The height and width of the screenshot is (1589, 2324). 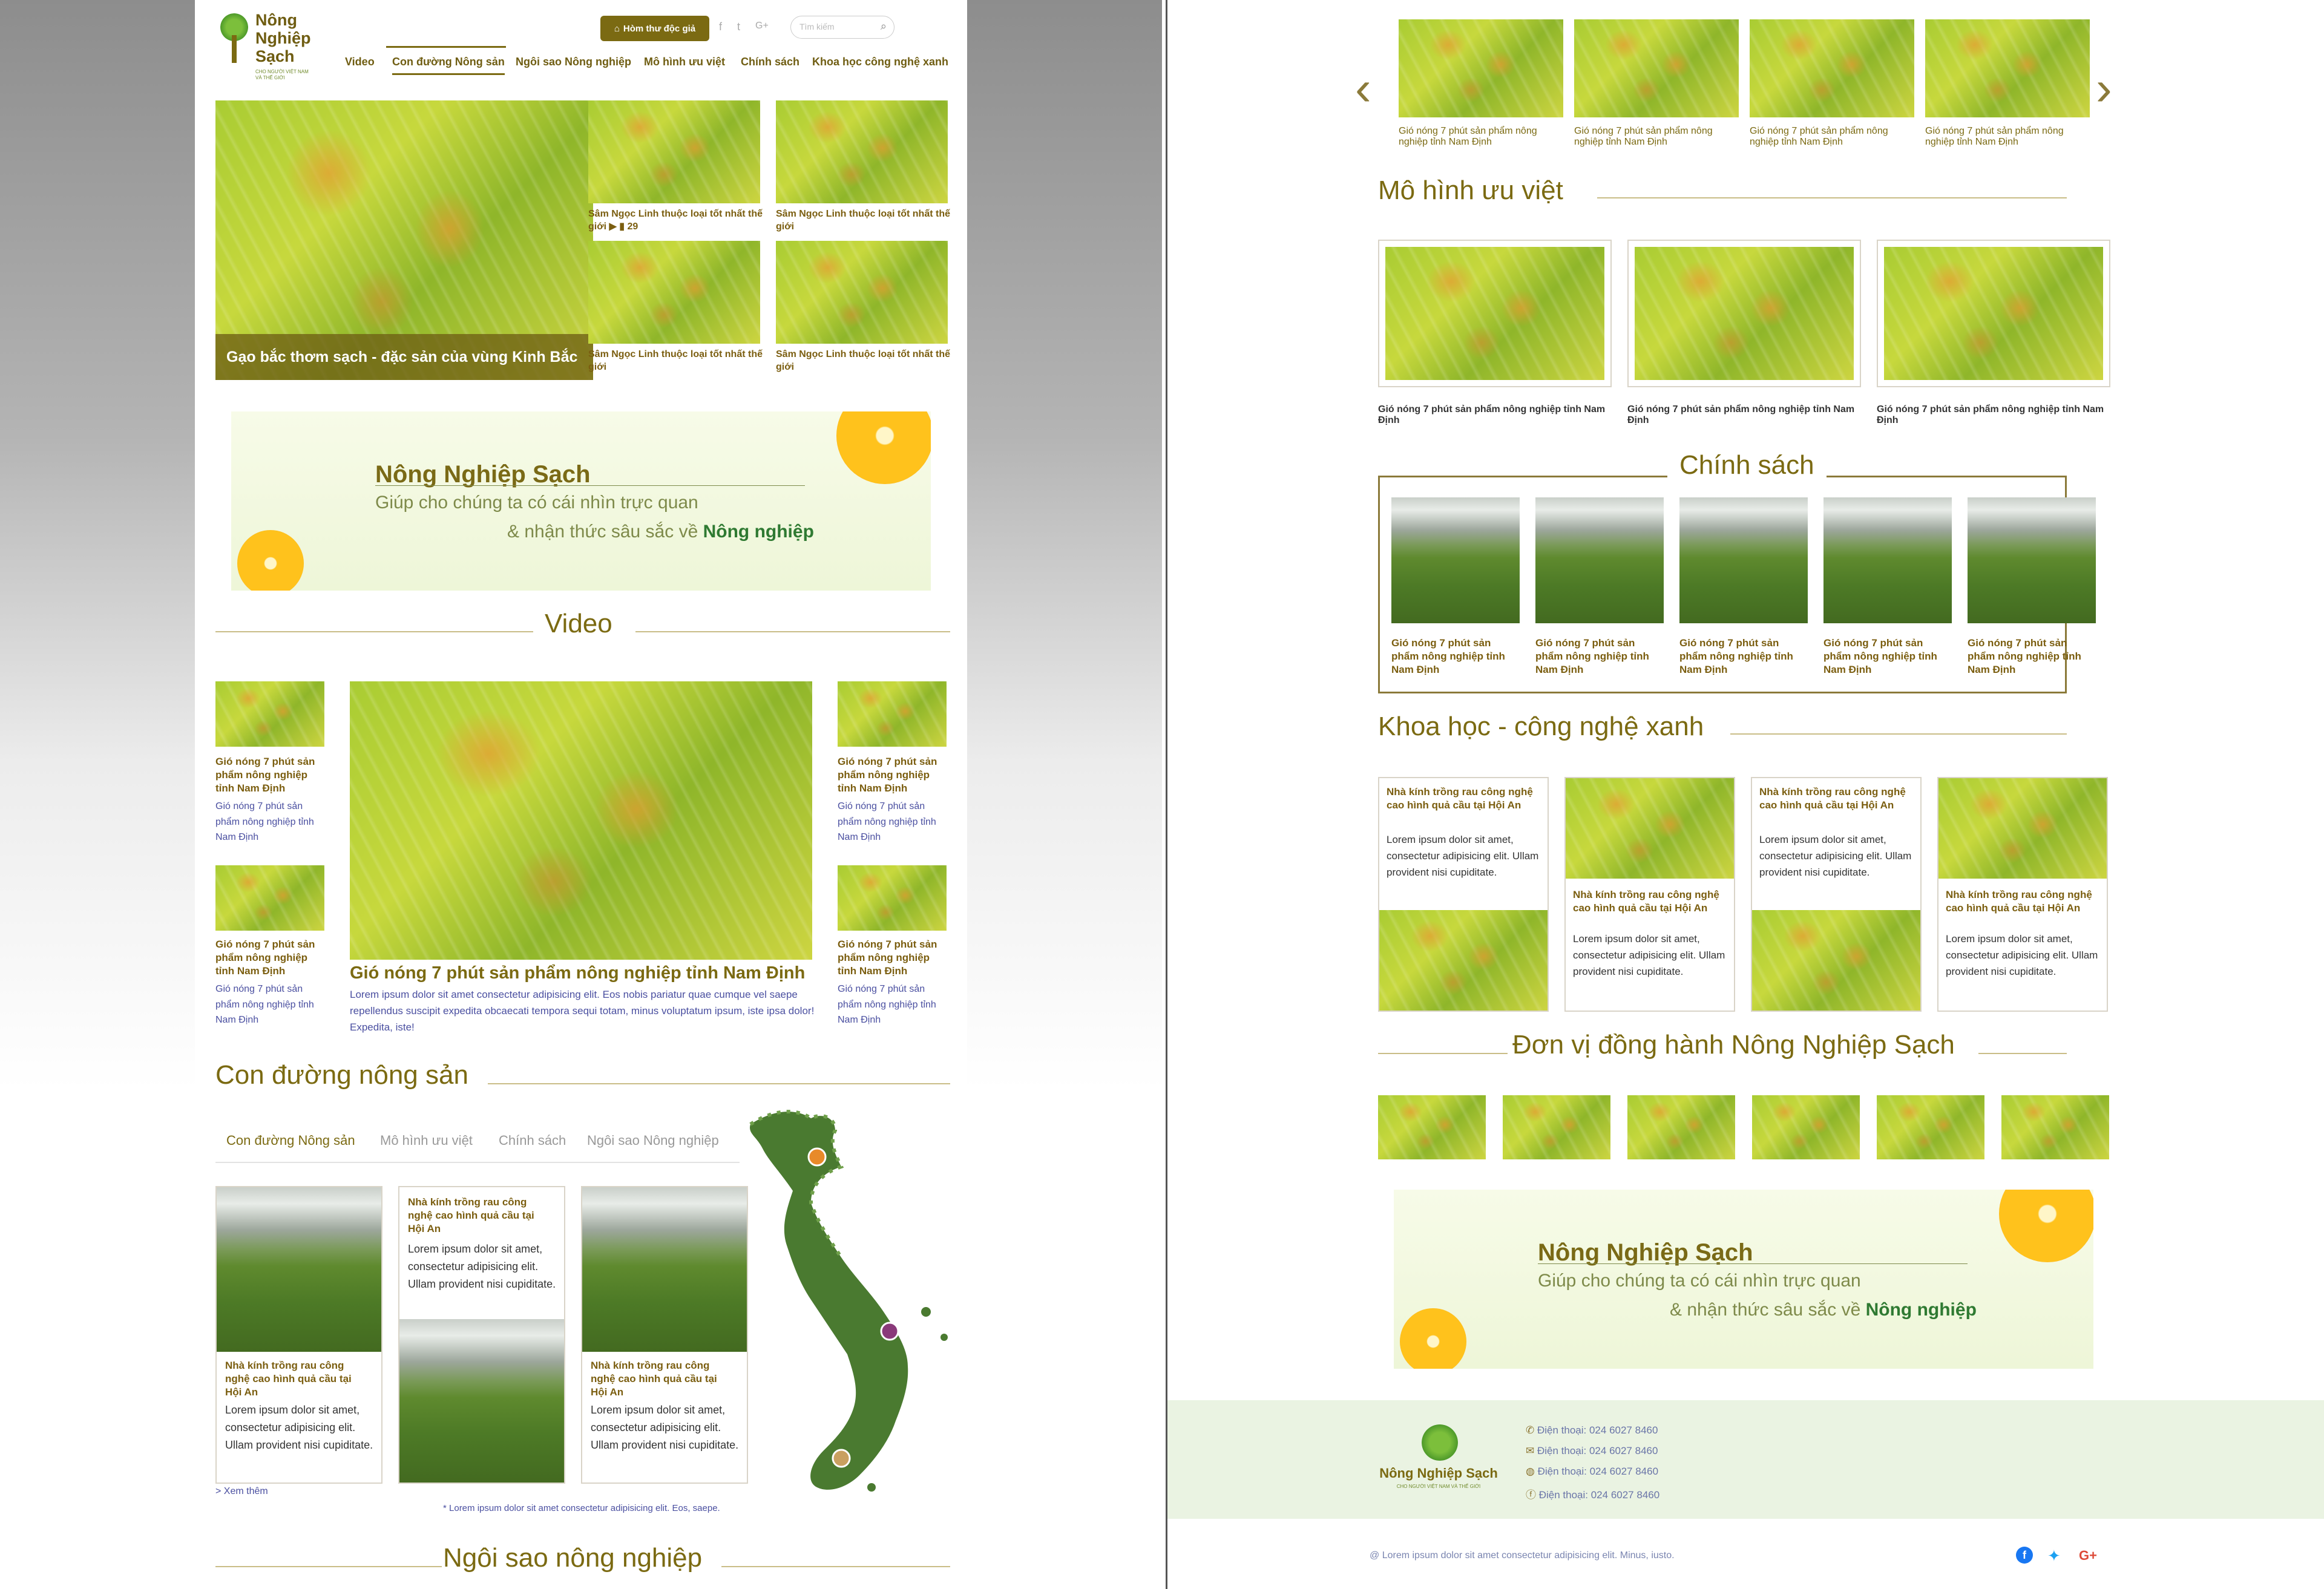 I want to click on policy-item-5-image, so click(x=2032, y=560).